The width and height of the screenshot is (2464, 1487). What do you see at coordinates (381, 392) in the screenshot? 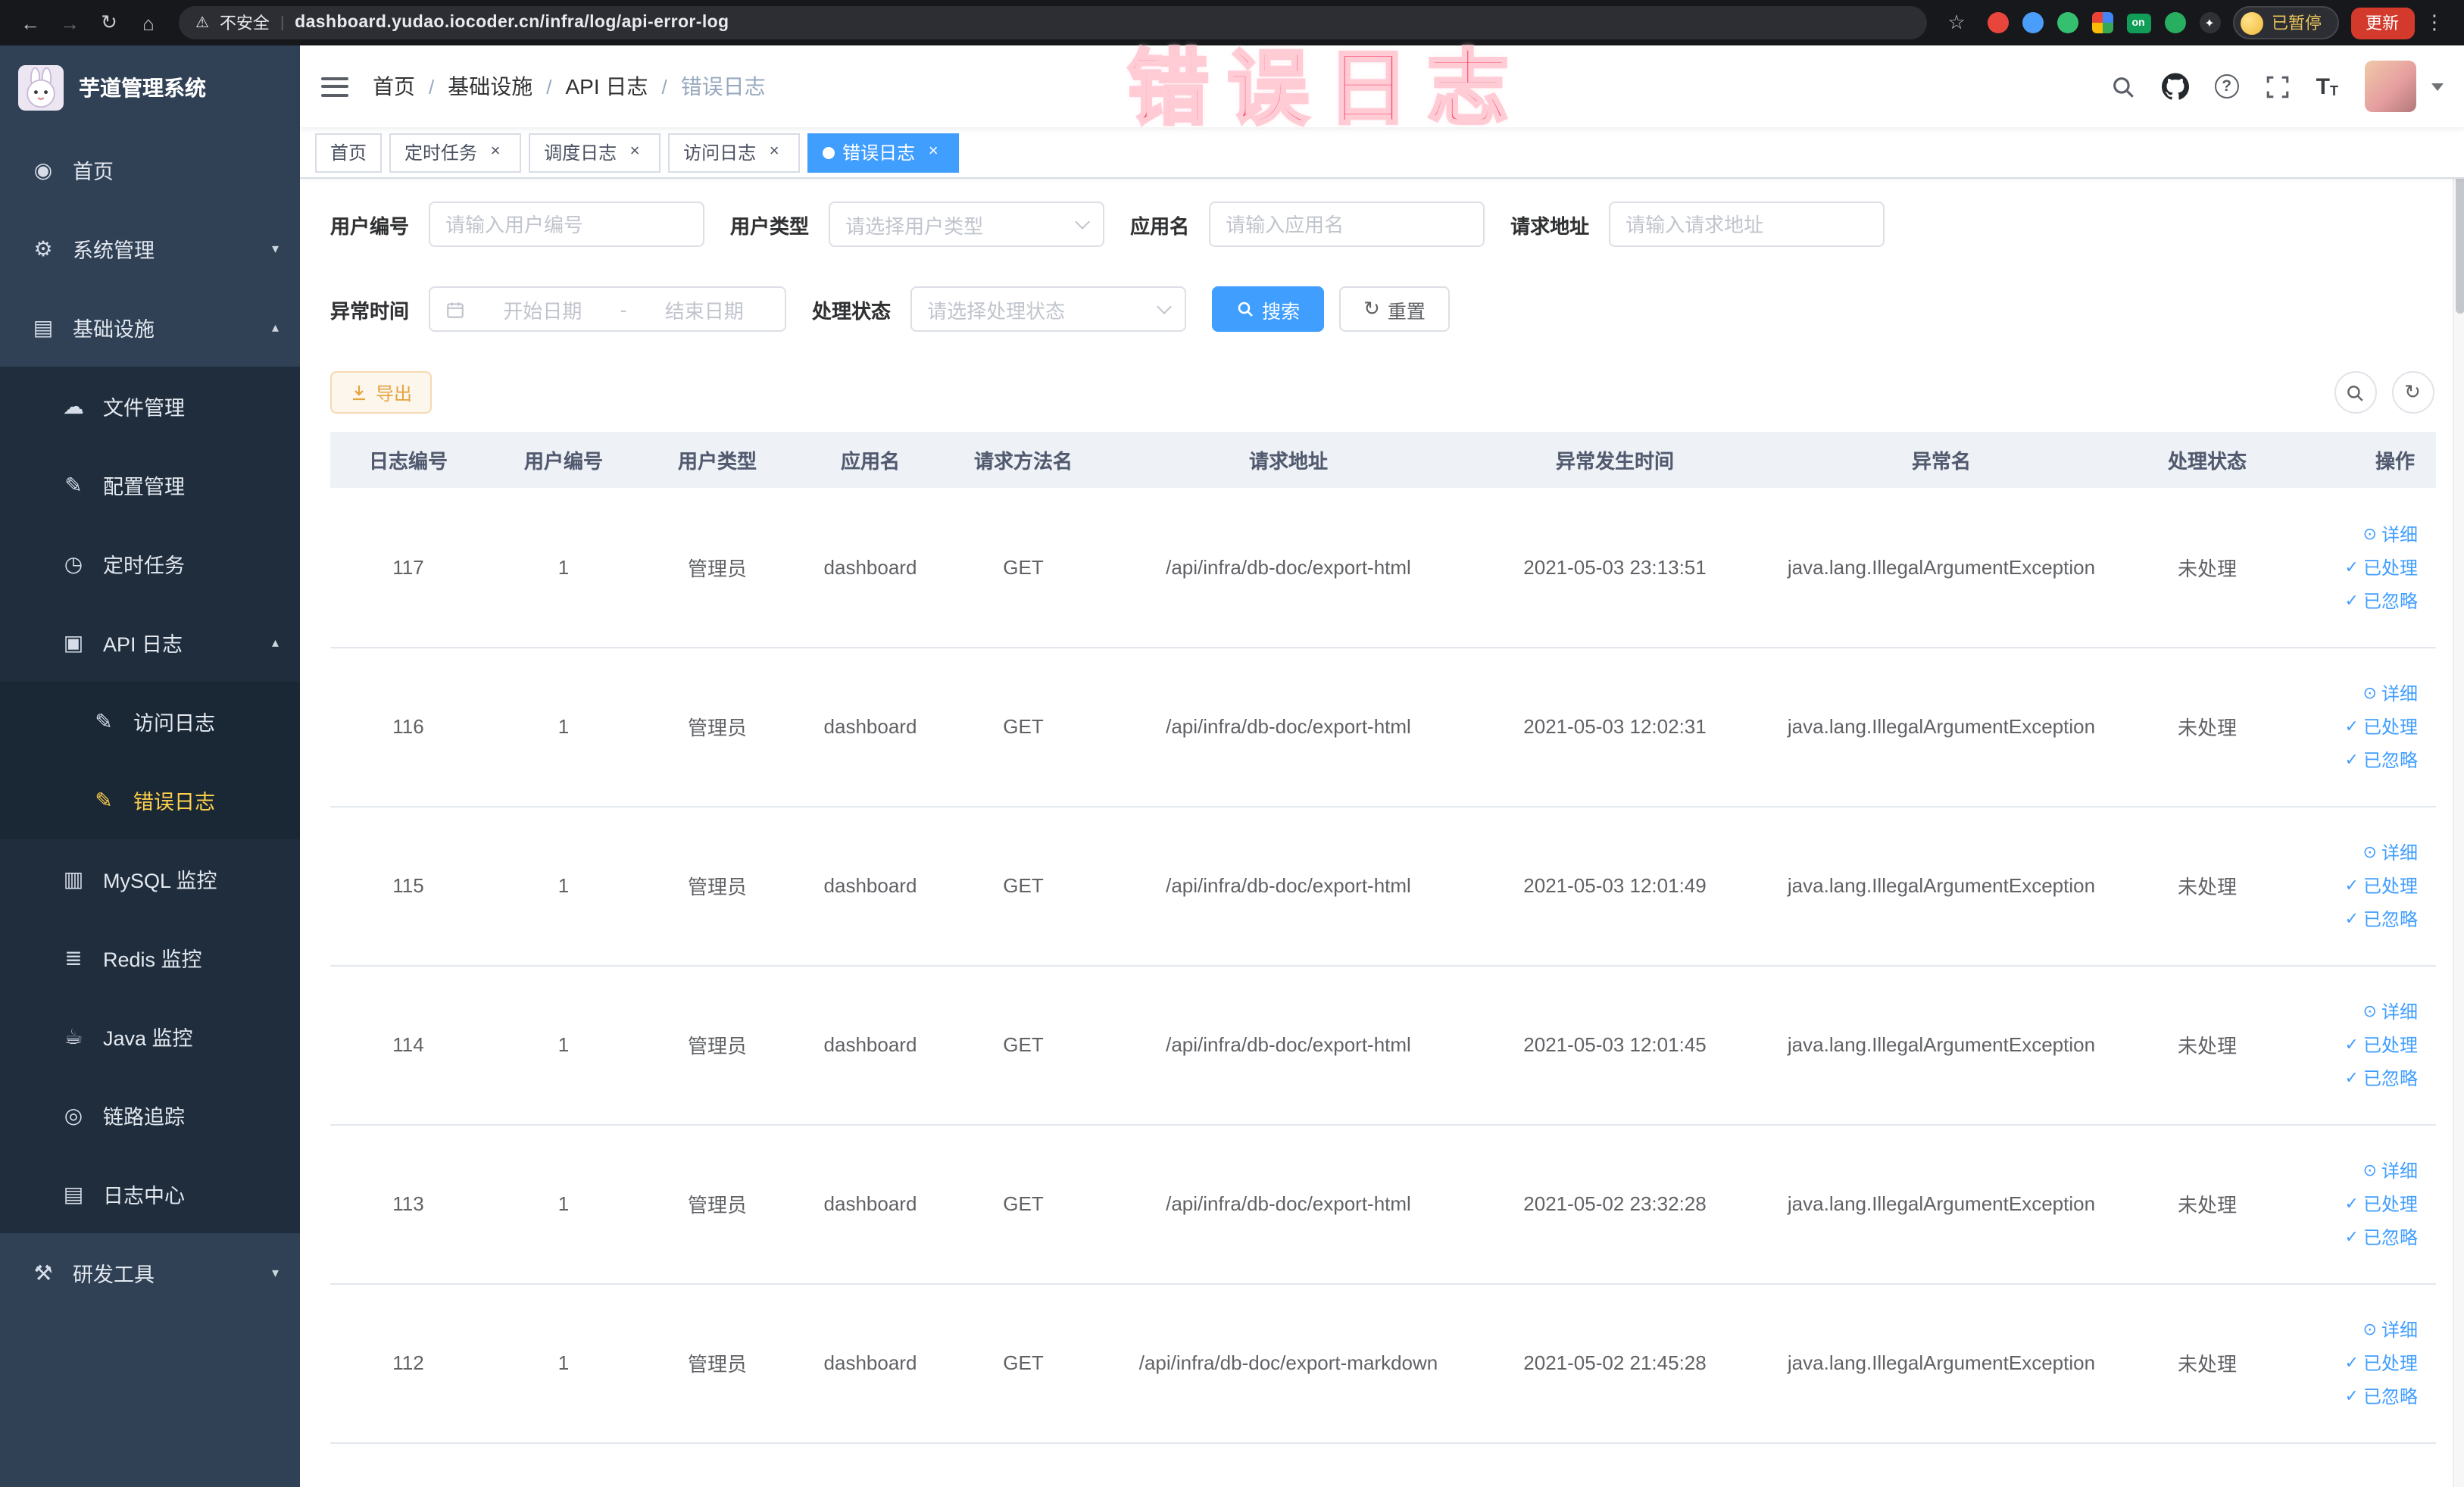
I see `export-button: 导出` at bounding box center [381, 392].